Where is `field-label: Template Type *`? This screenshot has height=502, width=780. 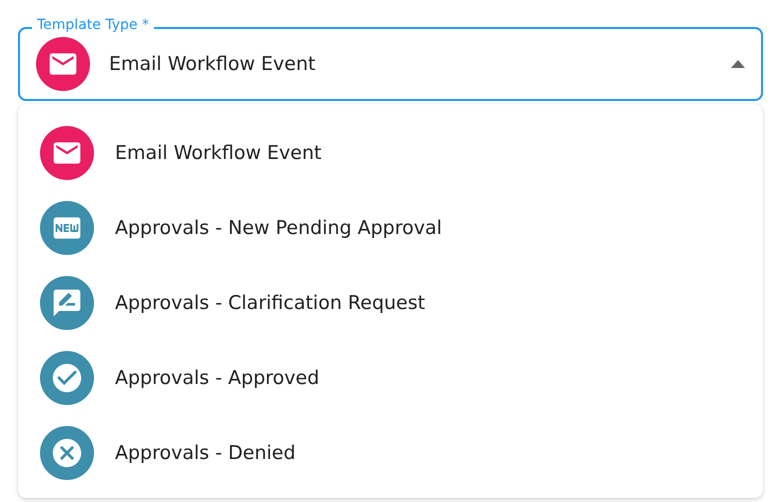
field-label: Template Type * is located at coordinates (93, 25).